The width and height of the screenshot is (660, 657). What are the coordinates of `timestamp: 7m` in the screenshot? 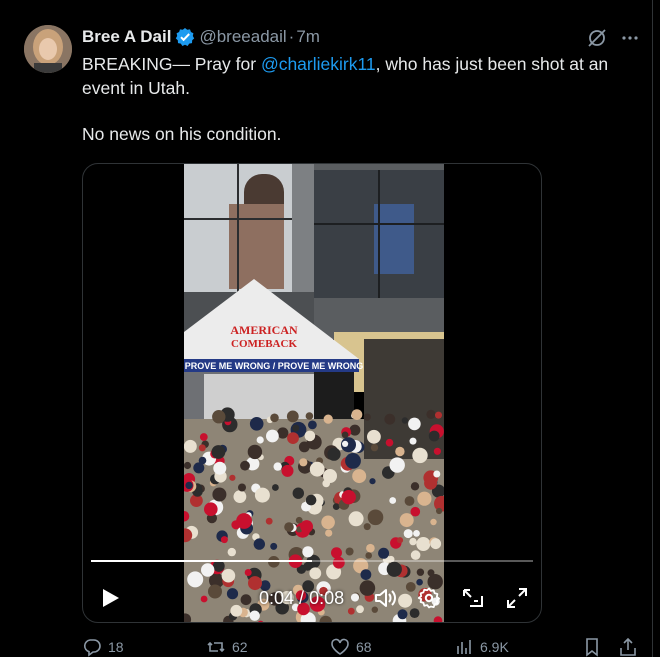 It's located at (308, 37).